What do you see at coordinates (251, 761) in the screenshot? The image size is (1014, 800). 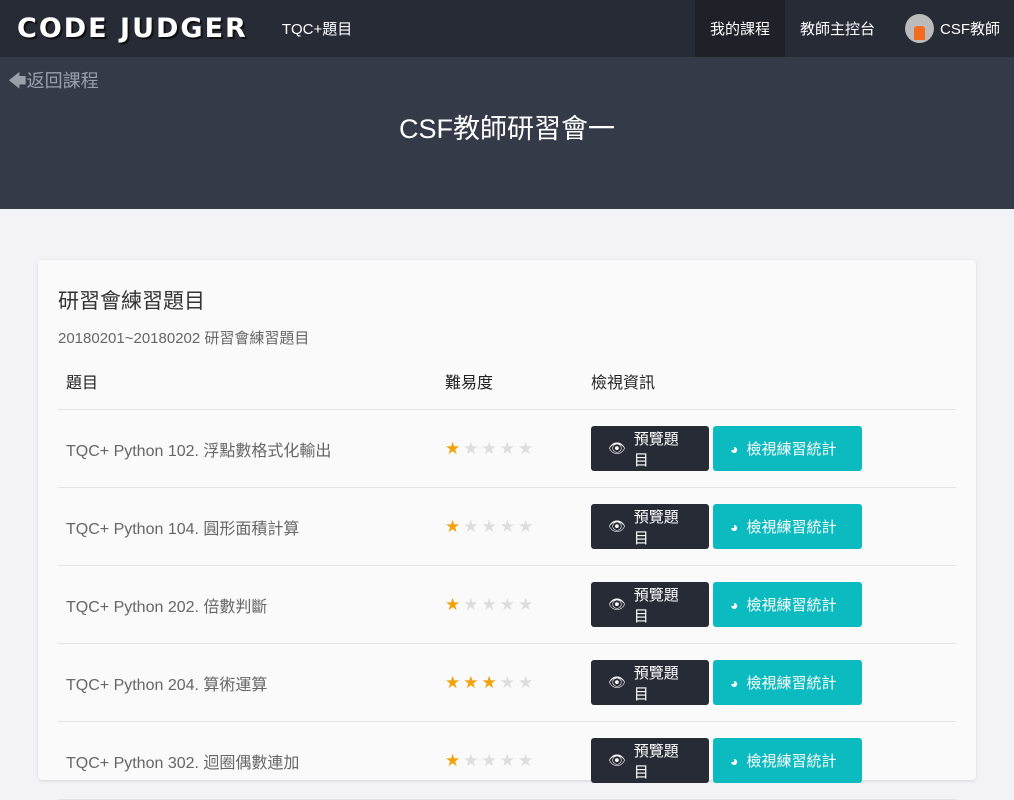 I see `problem-name: TQC+ Python 302. 迴圈偶數連加` at bounding box center [251, 761].